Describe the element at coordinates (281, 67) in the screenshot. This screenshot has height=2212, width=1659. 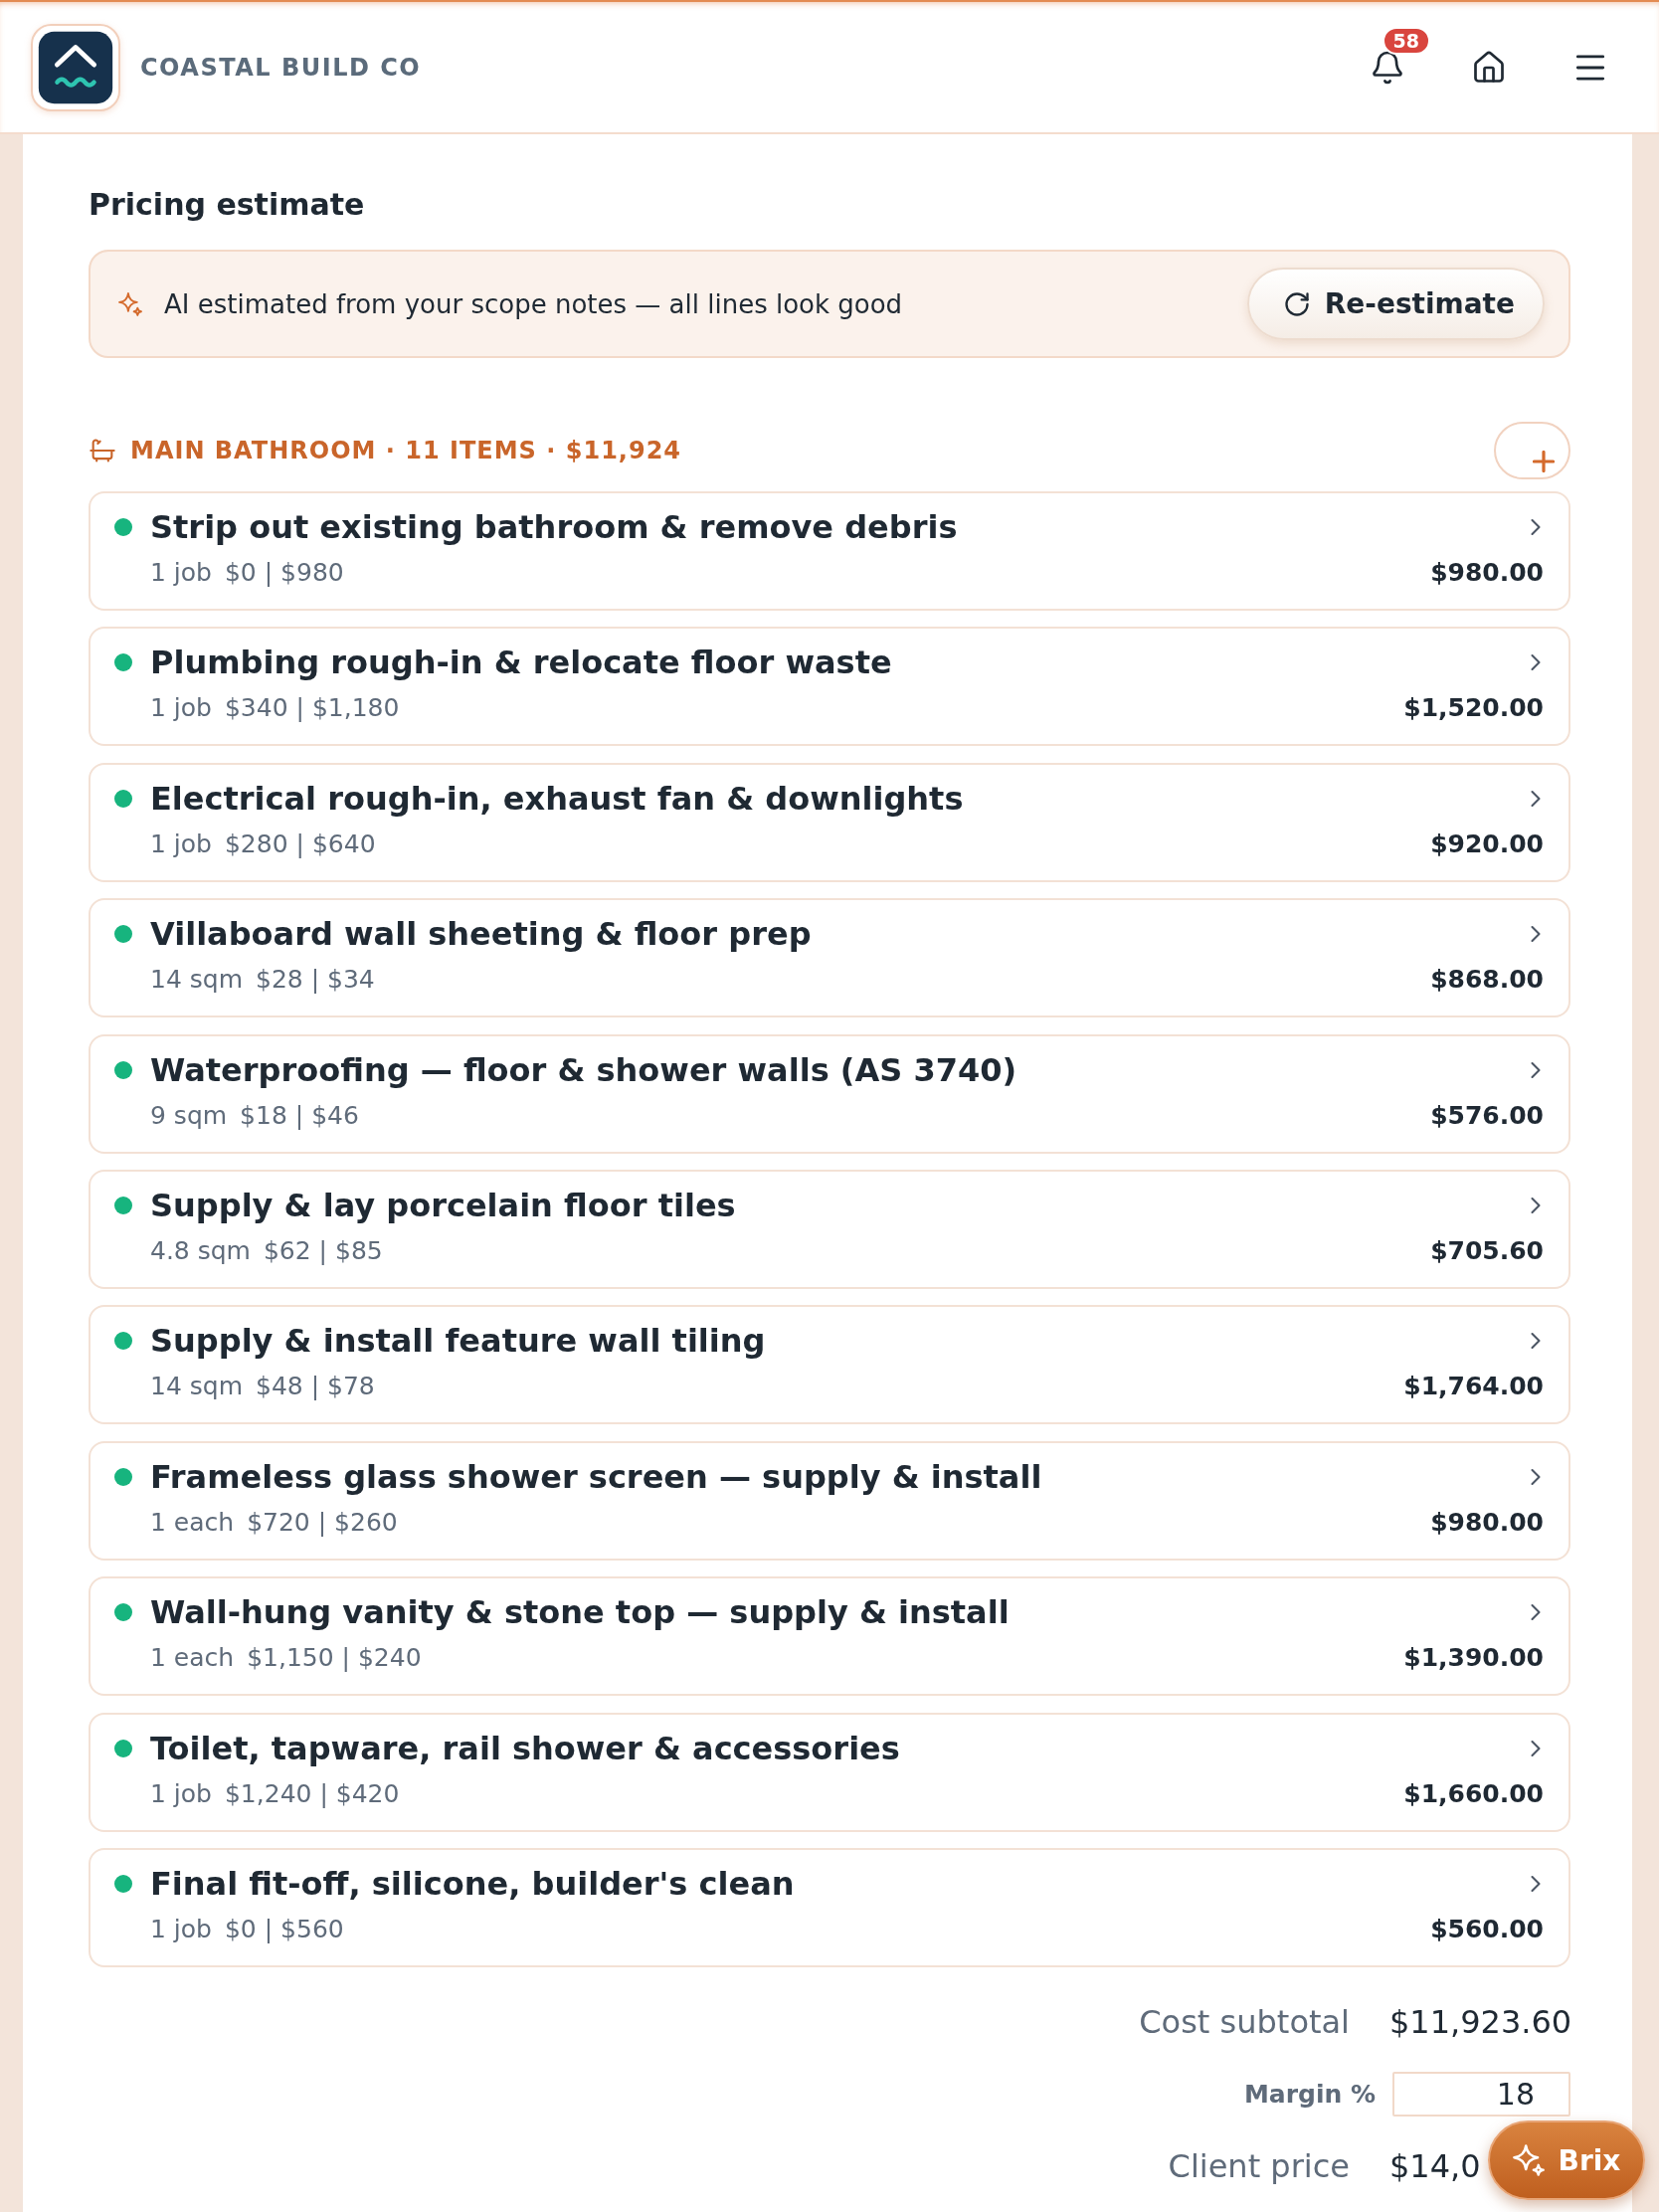
I see `brand-name: COASTAL BUILD CO` at that location.